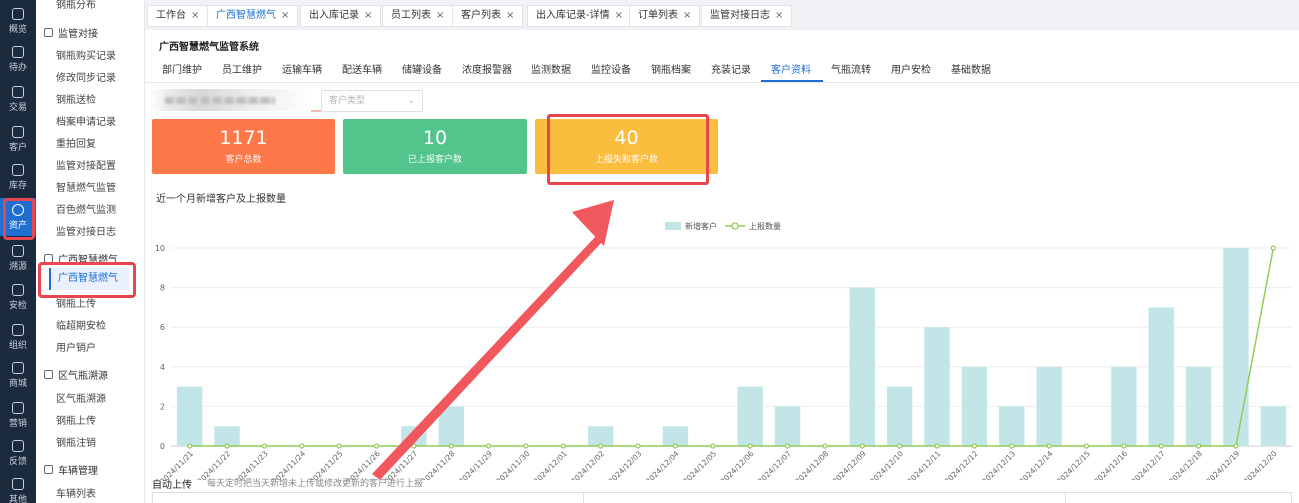  I want to click on legend-bar-swatch, so click(673, 226).